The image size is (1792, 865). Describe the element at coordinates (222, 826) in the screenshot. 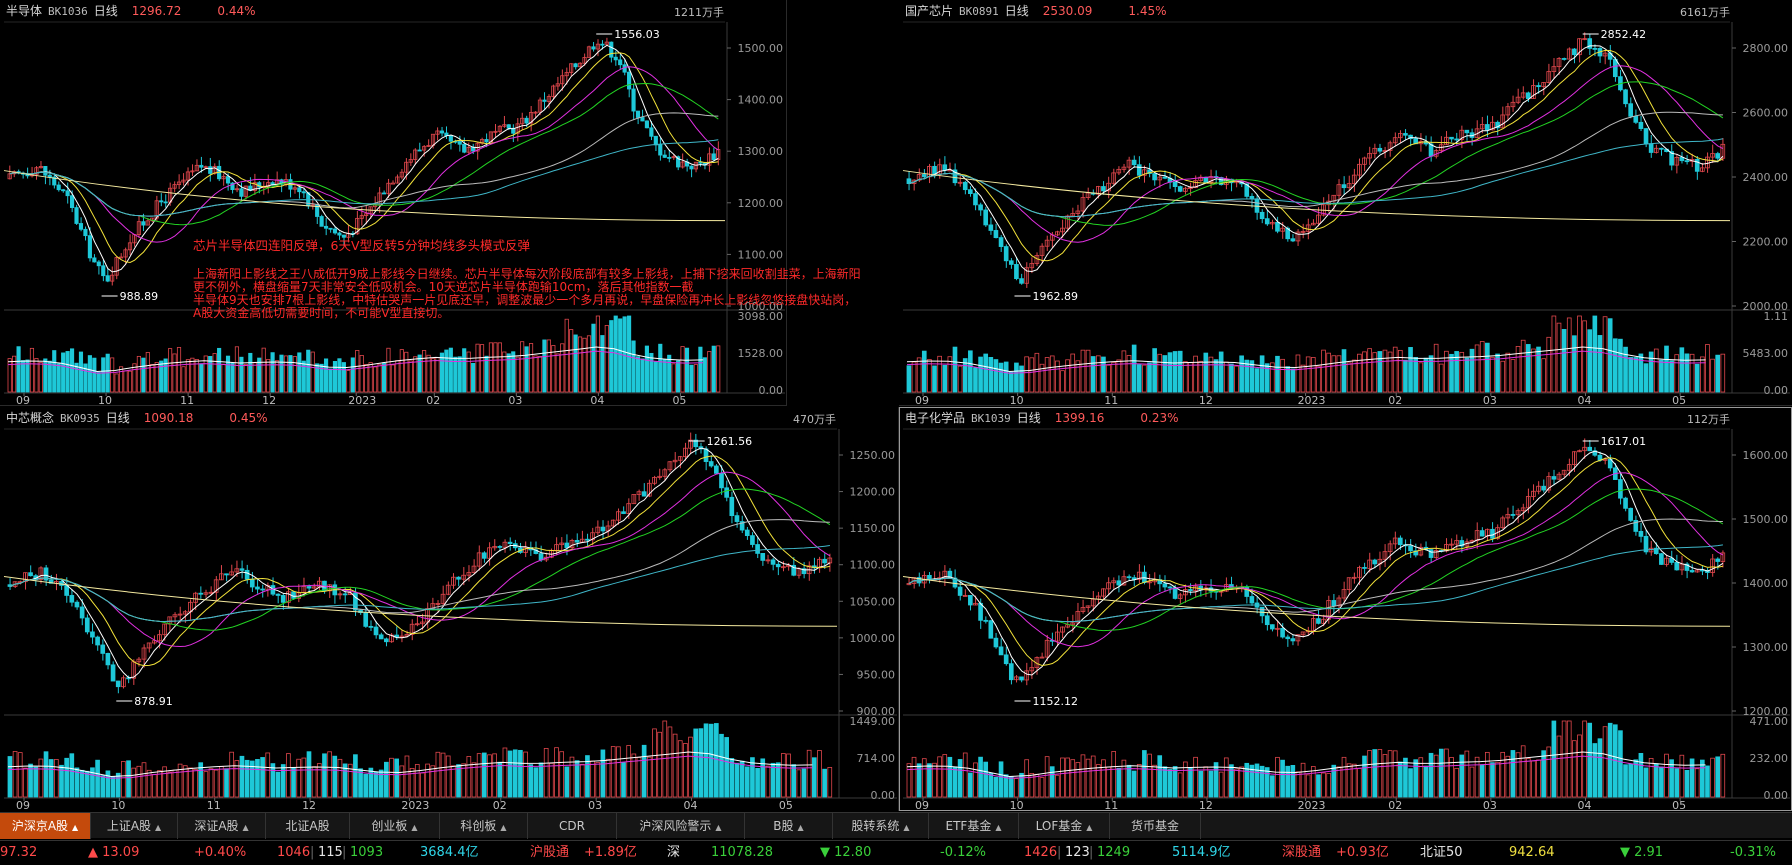

I see `tab-shenzhen-a: 深证A股 ▲` at that location.